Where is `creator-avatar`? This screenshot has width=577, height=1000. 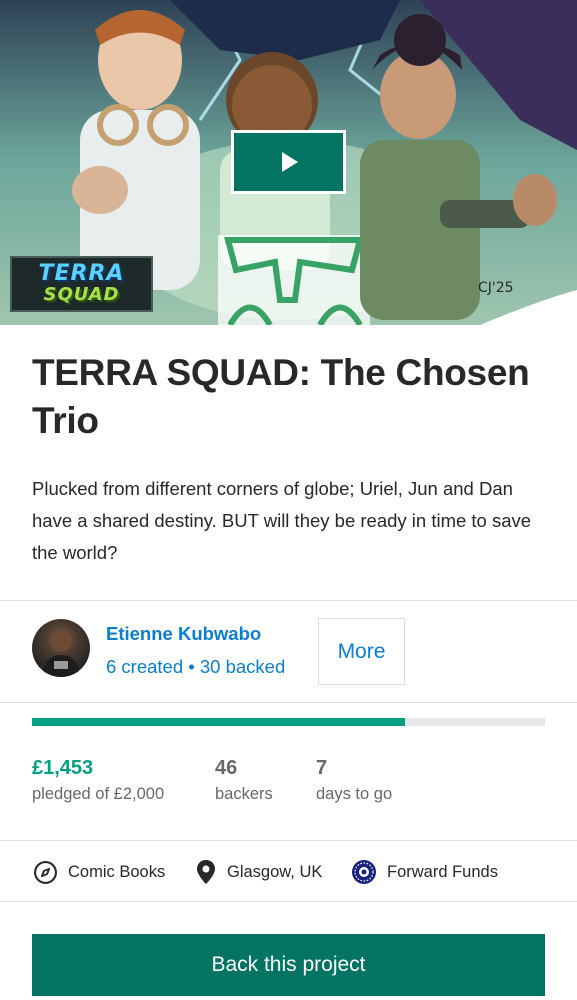 creator-avatar is located at coordinates (61, 648).